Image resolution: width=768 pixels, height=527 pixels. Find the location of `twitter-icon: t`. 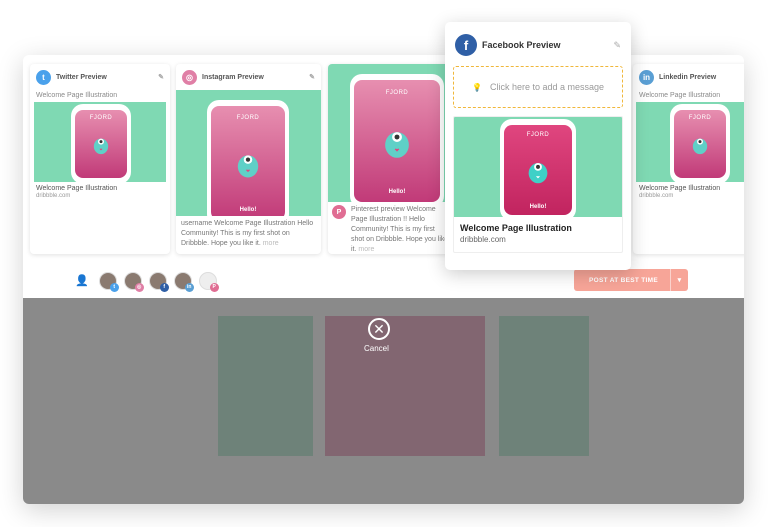

twitter-icon: t is located at coordinates (43, 77).